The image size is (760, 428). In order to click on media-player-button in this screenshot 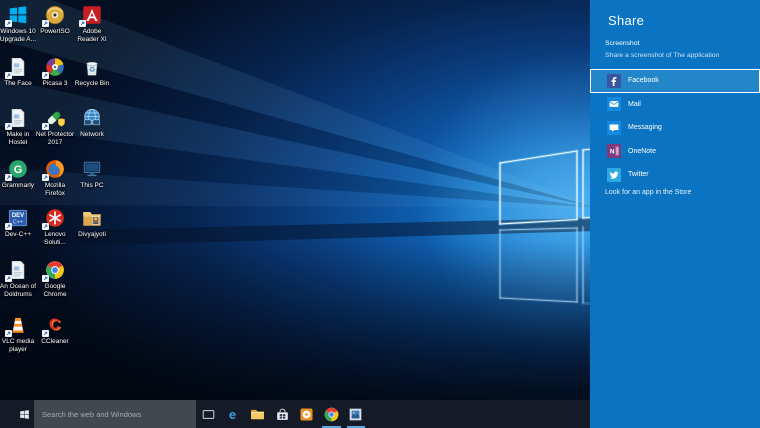, I will do `click(306, 414)`.